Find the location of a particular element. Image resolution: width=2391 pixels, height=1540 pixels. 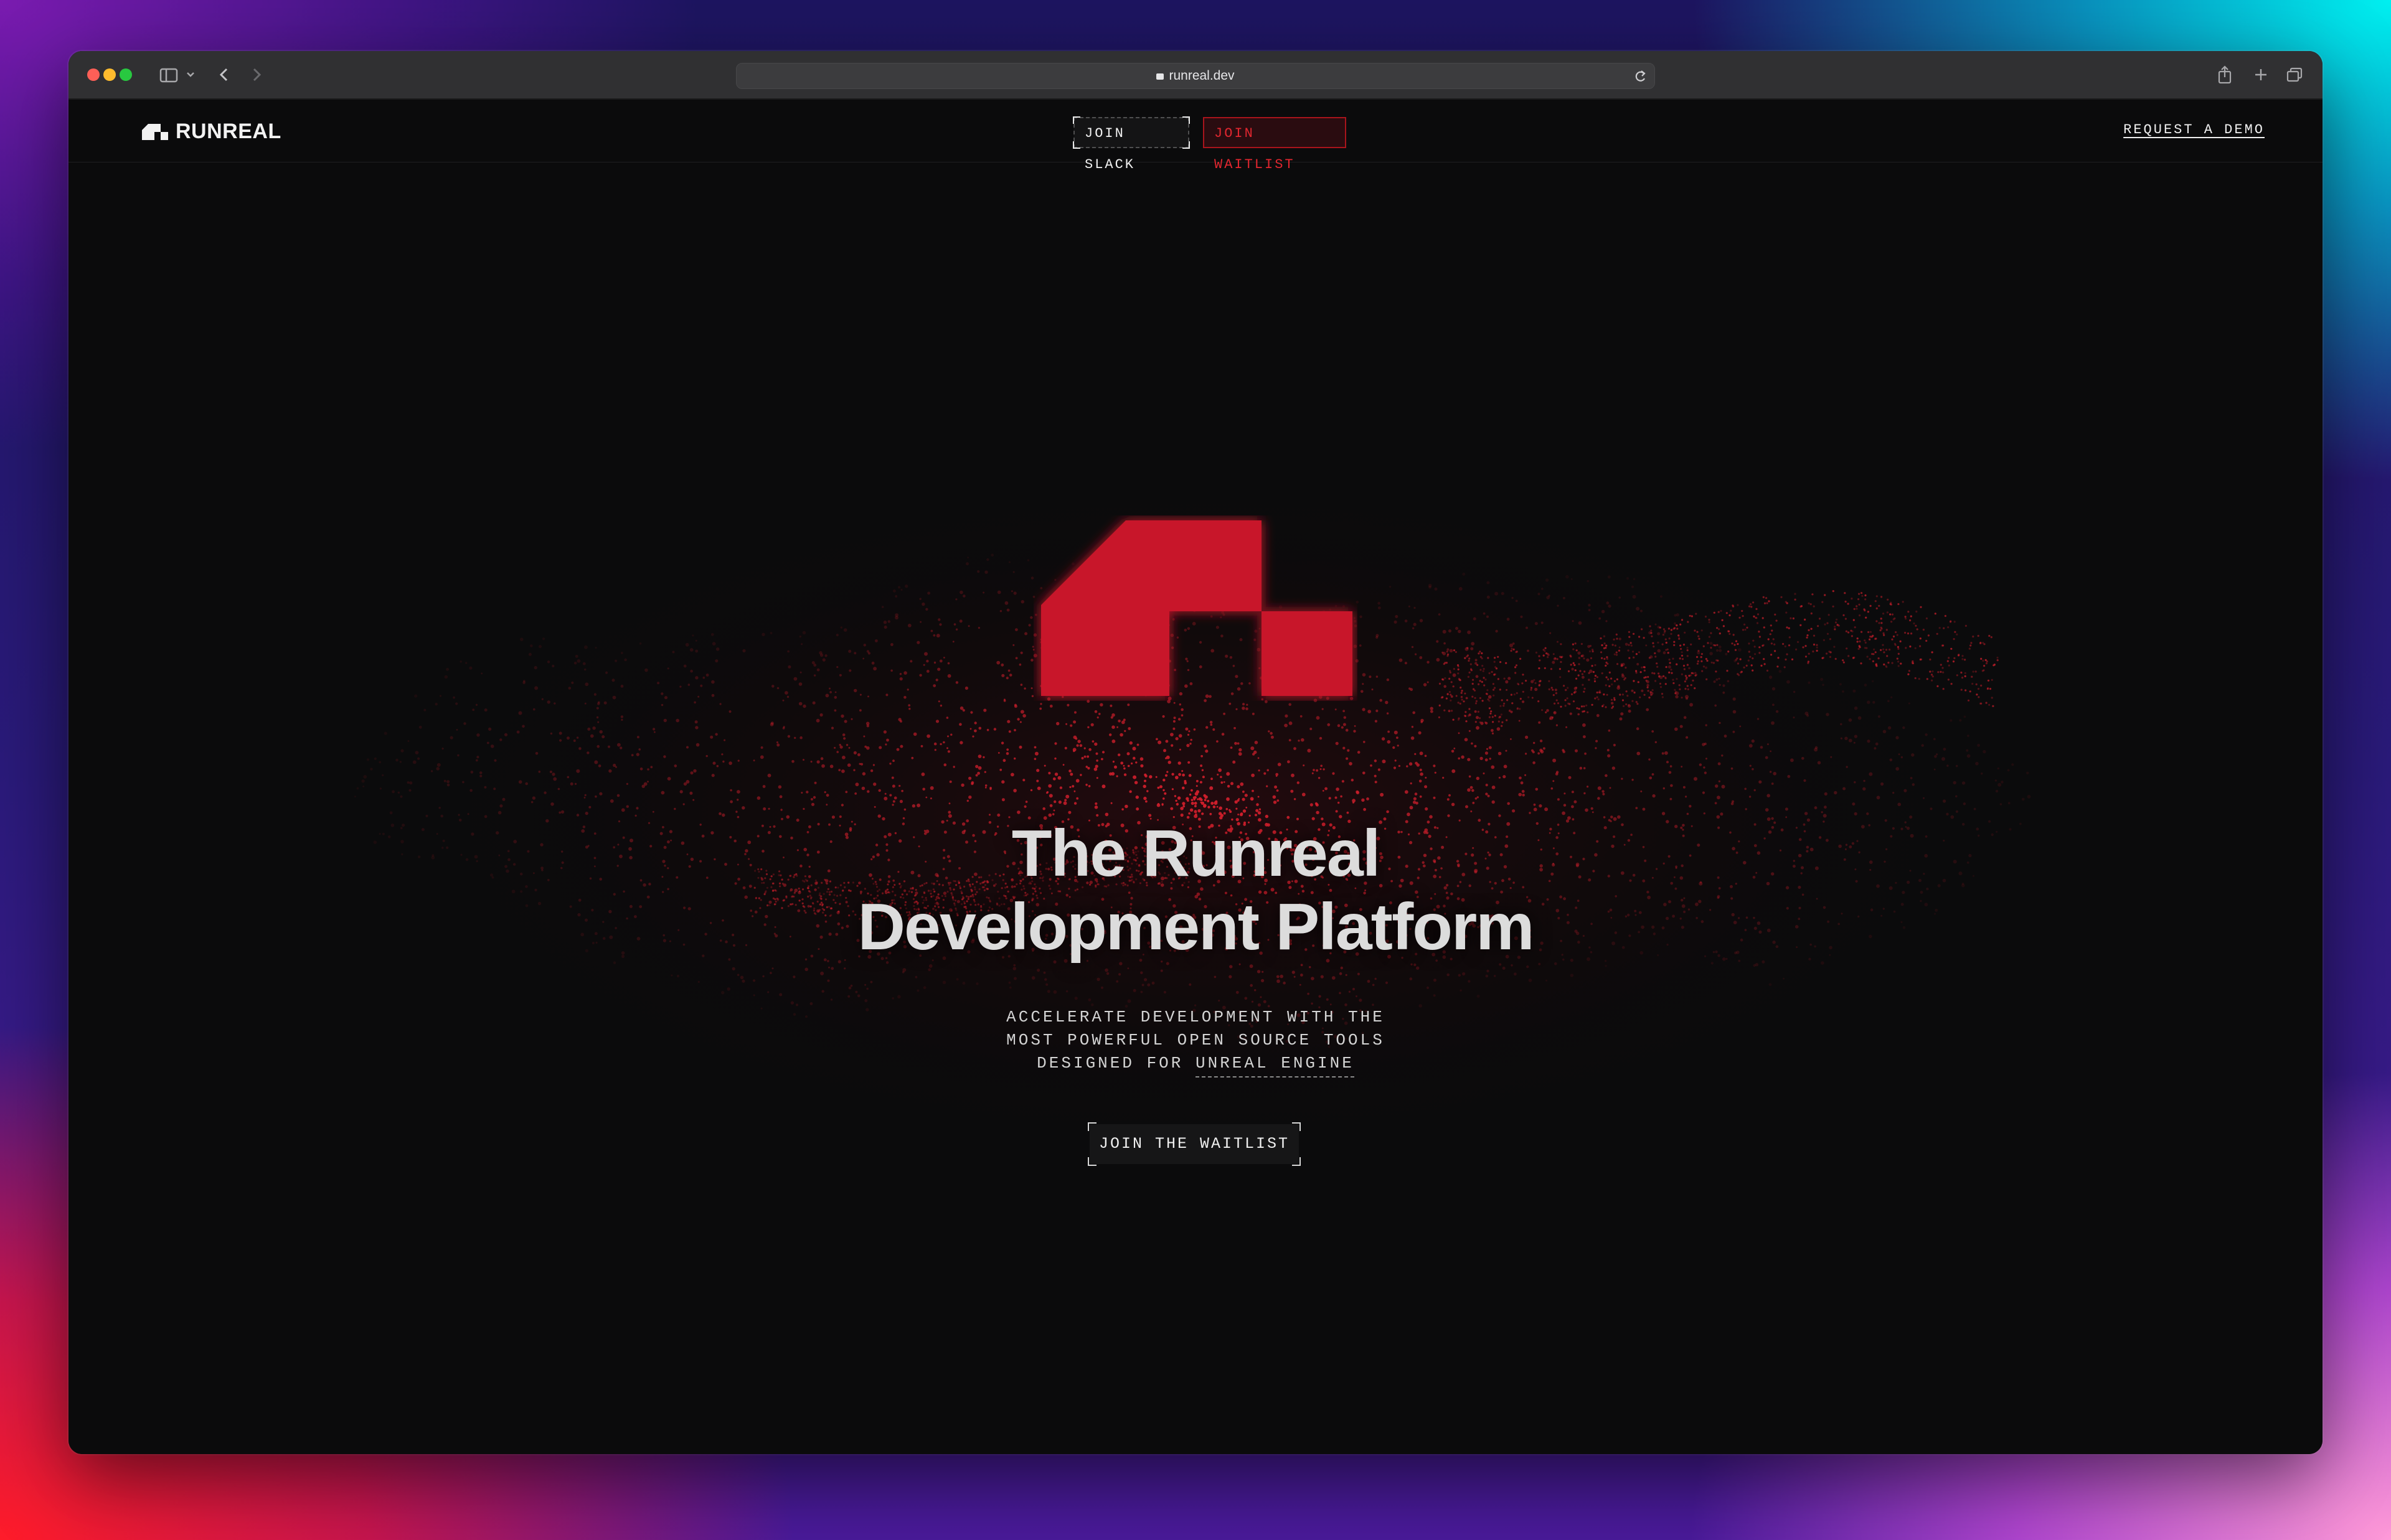

brand-name: RUNREAL is located at coordinates (228, 131).